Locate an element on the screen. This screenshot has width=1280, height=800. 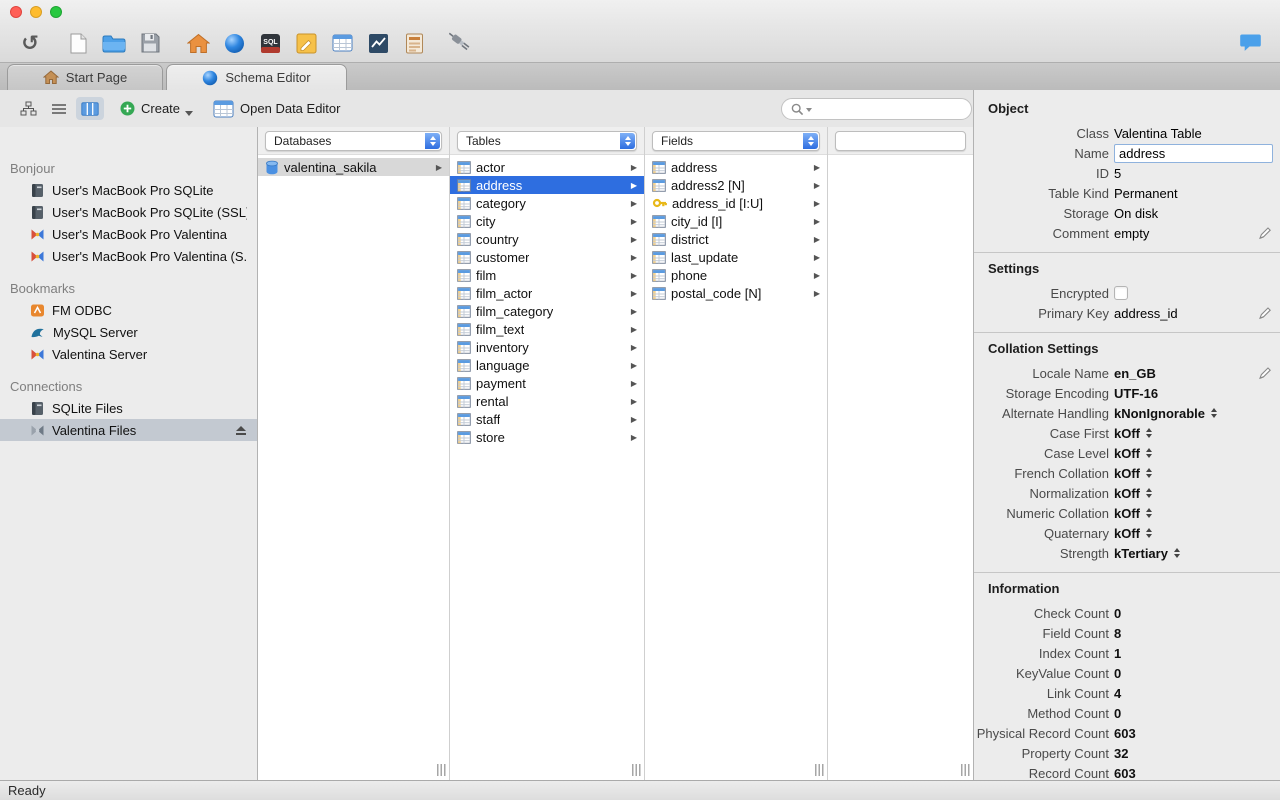
browser-item-language: language ▶ is located at coordinates (547, 365).